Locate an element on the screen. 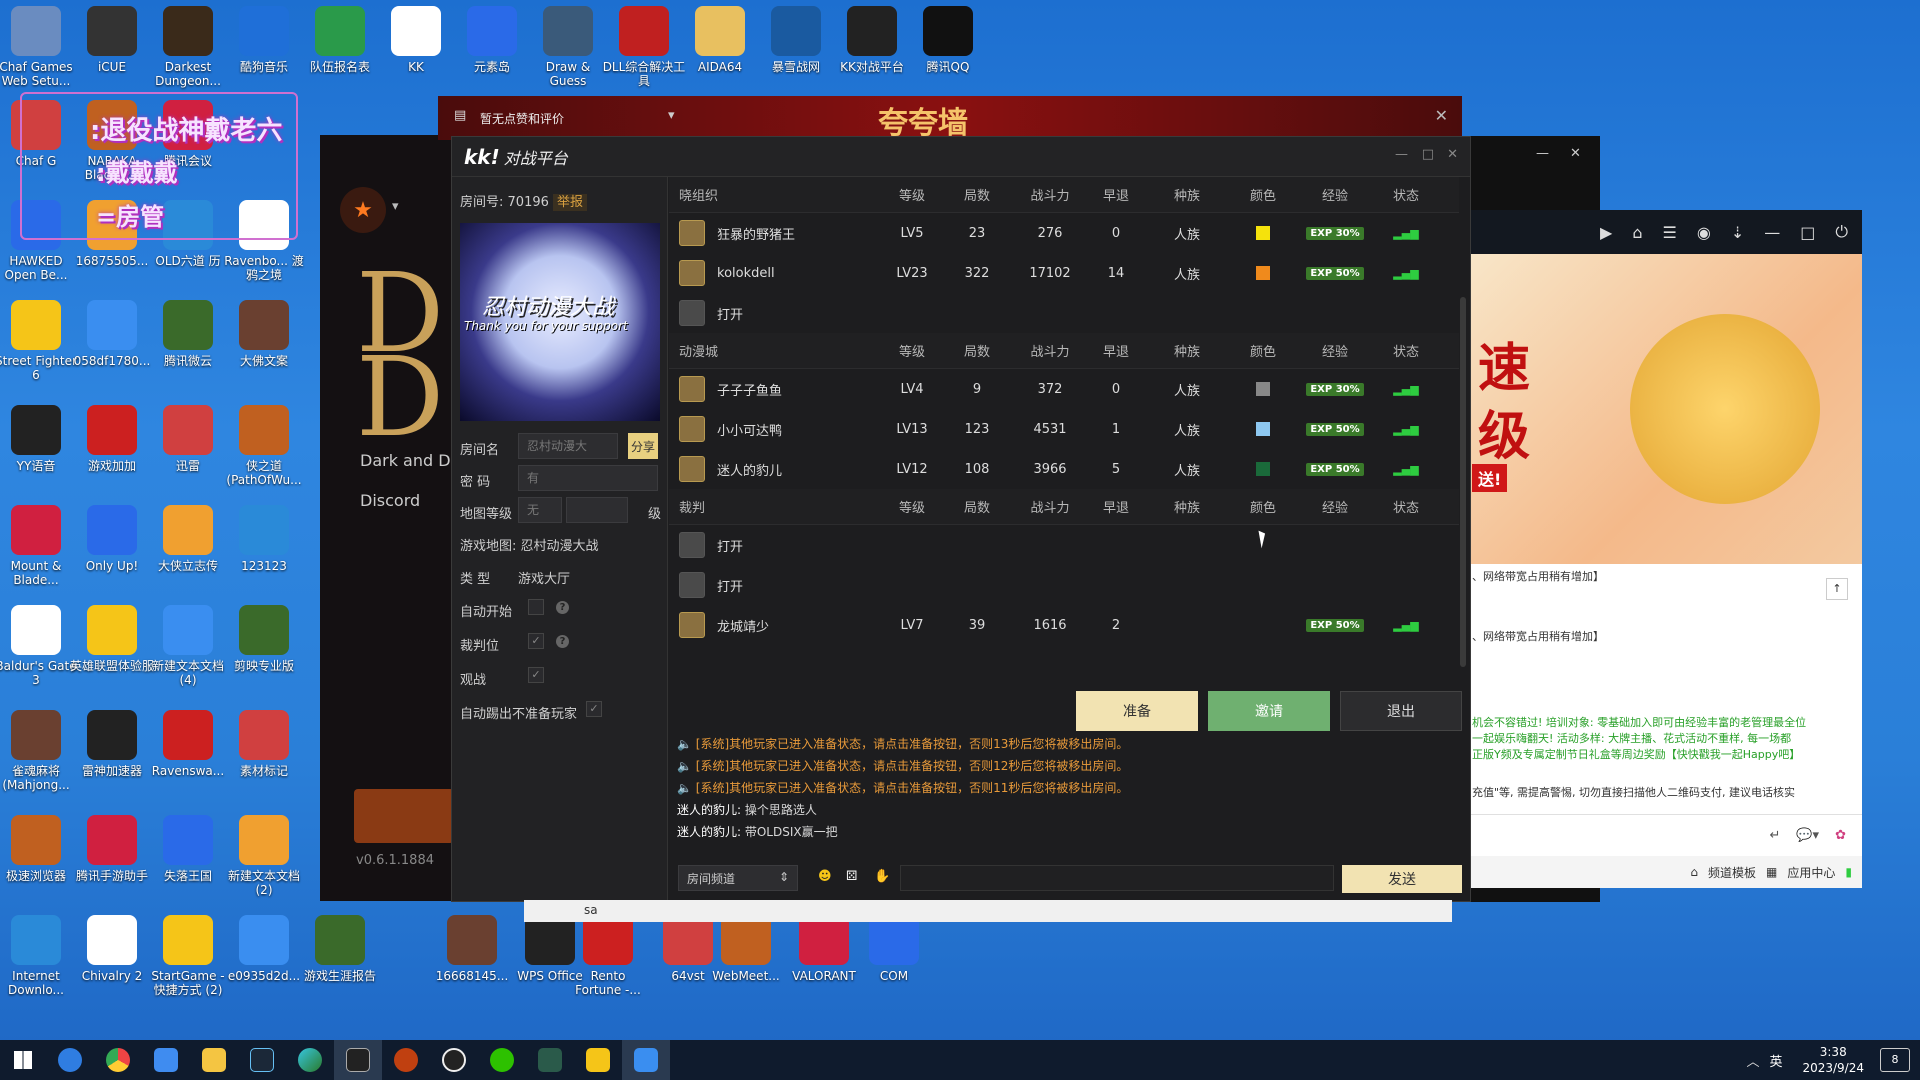  hand-icon: ✋ is located at coordinates (882, 876).